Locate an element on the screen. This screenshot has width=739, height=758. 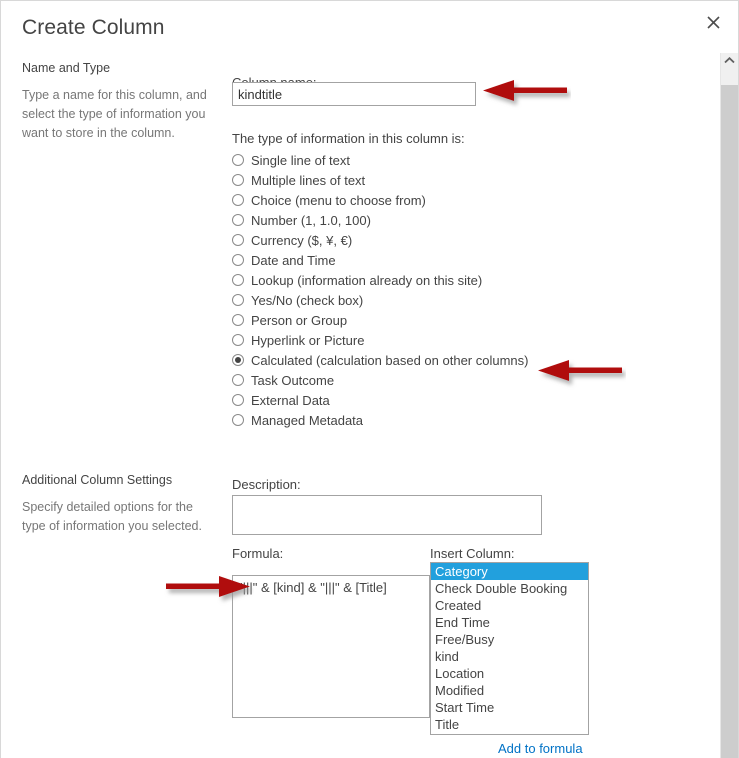
list-item: Title is located at coordinates (509, 724).